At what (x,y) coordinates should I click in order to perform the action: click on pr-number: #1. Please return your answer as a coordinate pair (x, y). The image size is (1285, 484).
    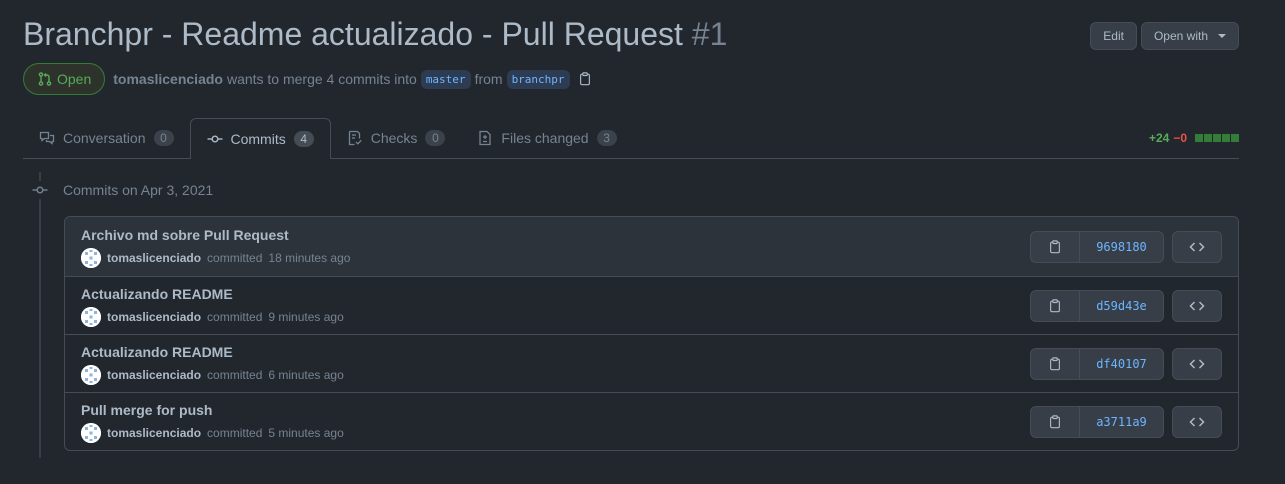
    Looking at the image, I should click on (709, 34).